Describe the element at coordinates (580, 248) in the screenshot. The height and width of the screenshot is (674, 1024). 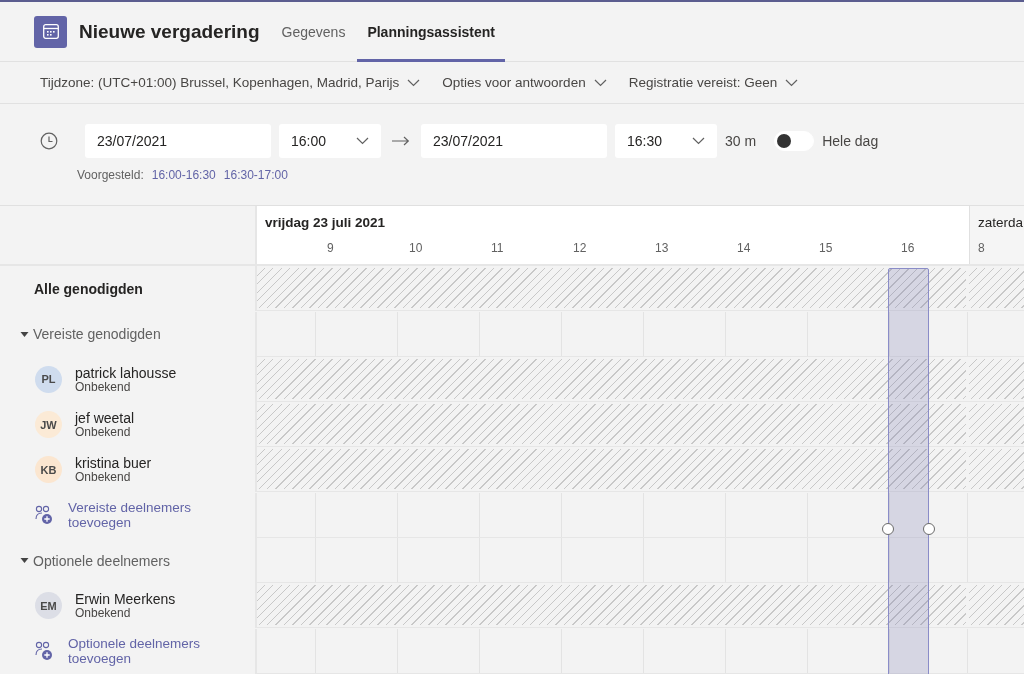
I see `hour-label: 12` at that location.